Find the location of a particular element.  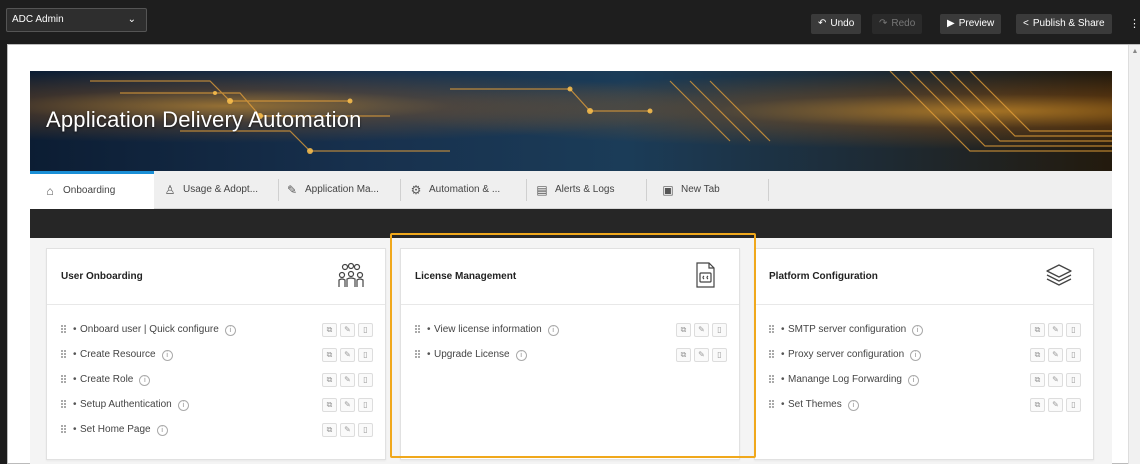

redo-label: Redo is located at coordinates (903, 23).